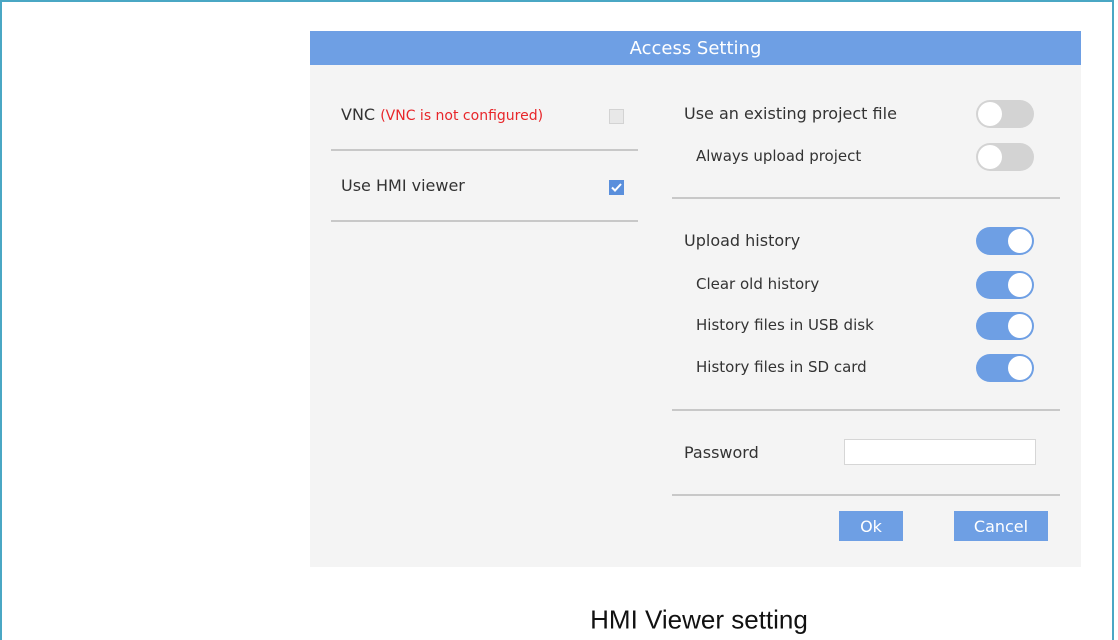 This screenshot has width=1118, height=640. Describe the element at coordinates (1005, 241) in the screenshot. I see `upload-history-toggle` at that location.